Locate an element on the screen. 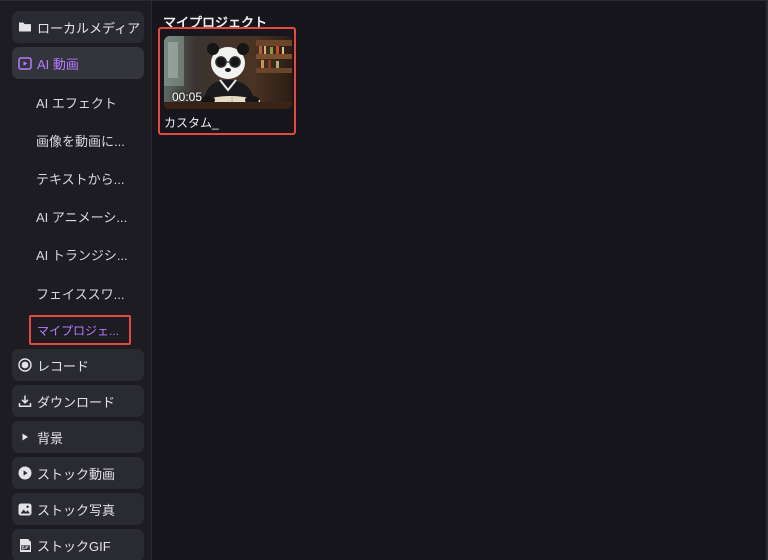 This screenshot has width=768, height=560. sidebar-item-label: ダウンロード is located at coordinates (76, 402).